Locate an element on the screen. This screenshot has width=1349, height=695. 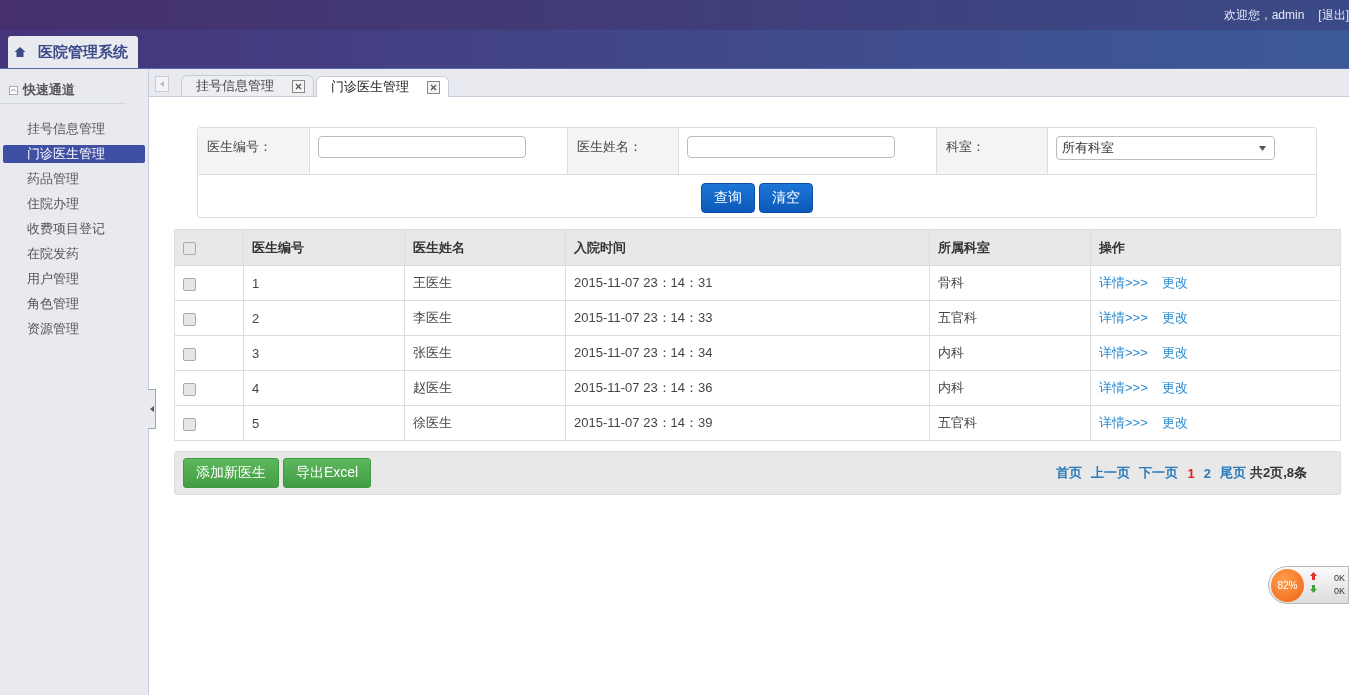
collapse-icon is located at coordinates (13, 90).